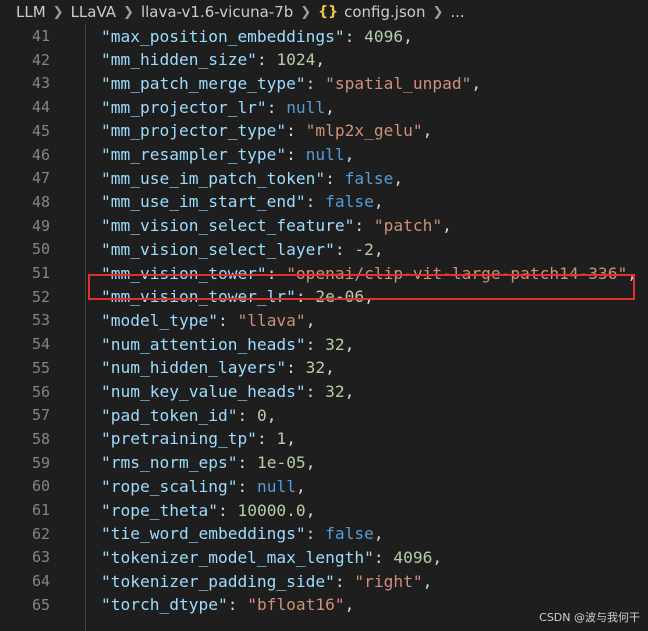 The height and width of the screenshot is (631, 648). I want to click on code-line-55: 55 "num_hidden_layers": 32,, so click(324, 368).